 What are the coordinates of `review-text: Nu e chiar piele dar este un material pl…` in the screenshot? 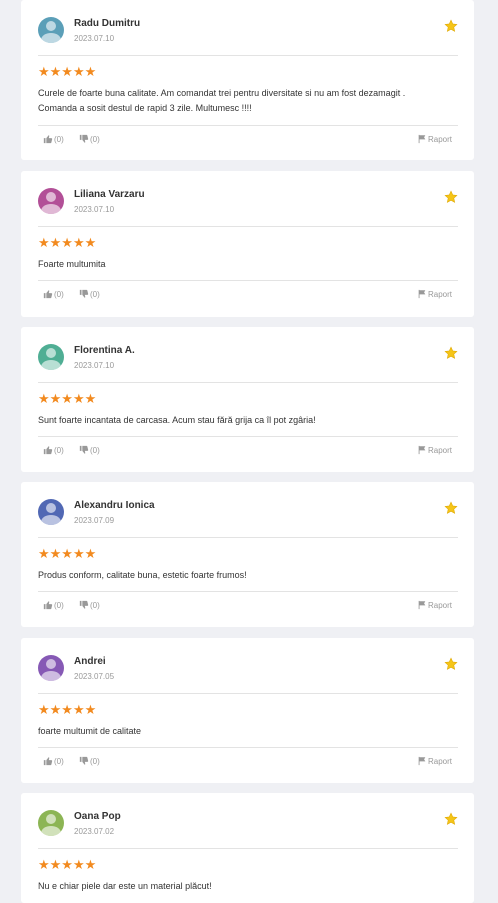 It's located at (125, 886).